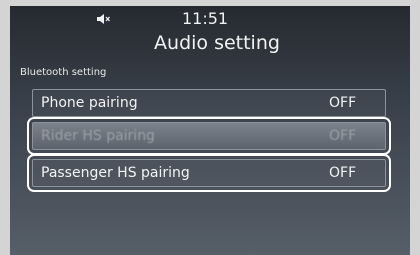  Describe the element at coordinates (98, 136) in the screenshot. I see `rider-hs-pairing-label: Rider HS pairing` at that location.